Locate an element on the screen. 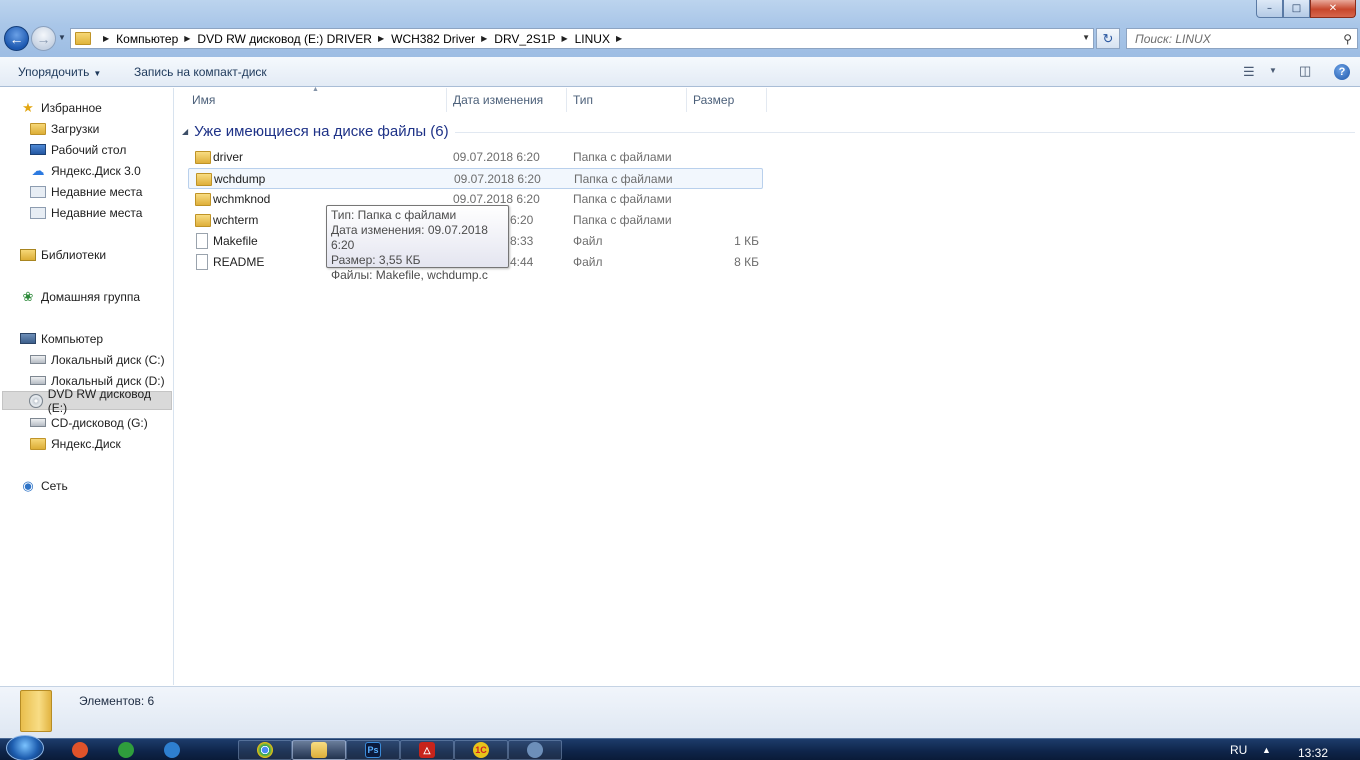 Image resolution: width=1360 pixels, height=760 pixels. acrobat-icon: △ is located at coordinates (427, 750).